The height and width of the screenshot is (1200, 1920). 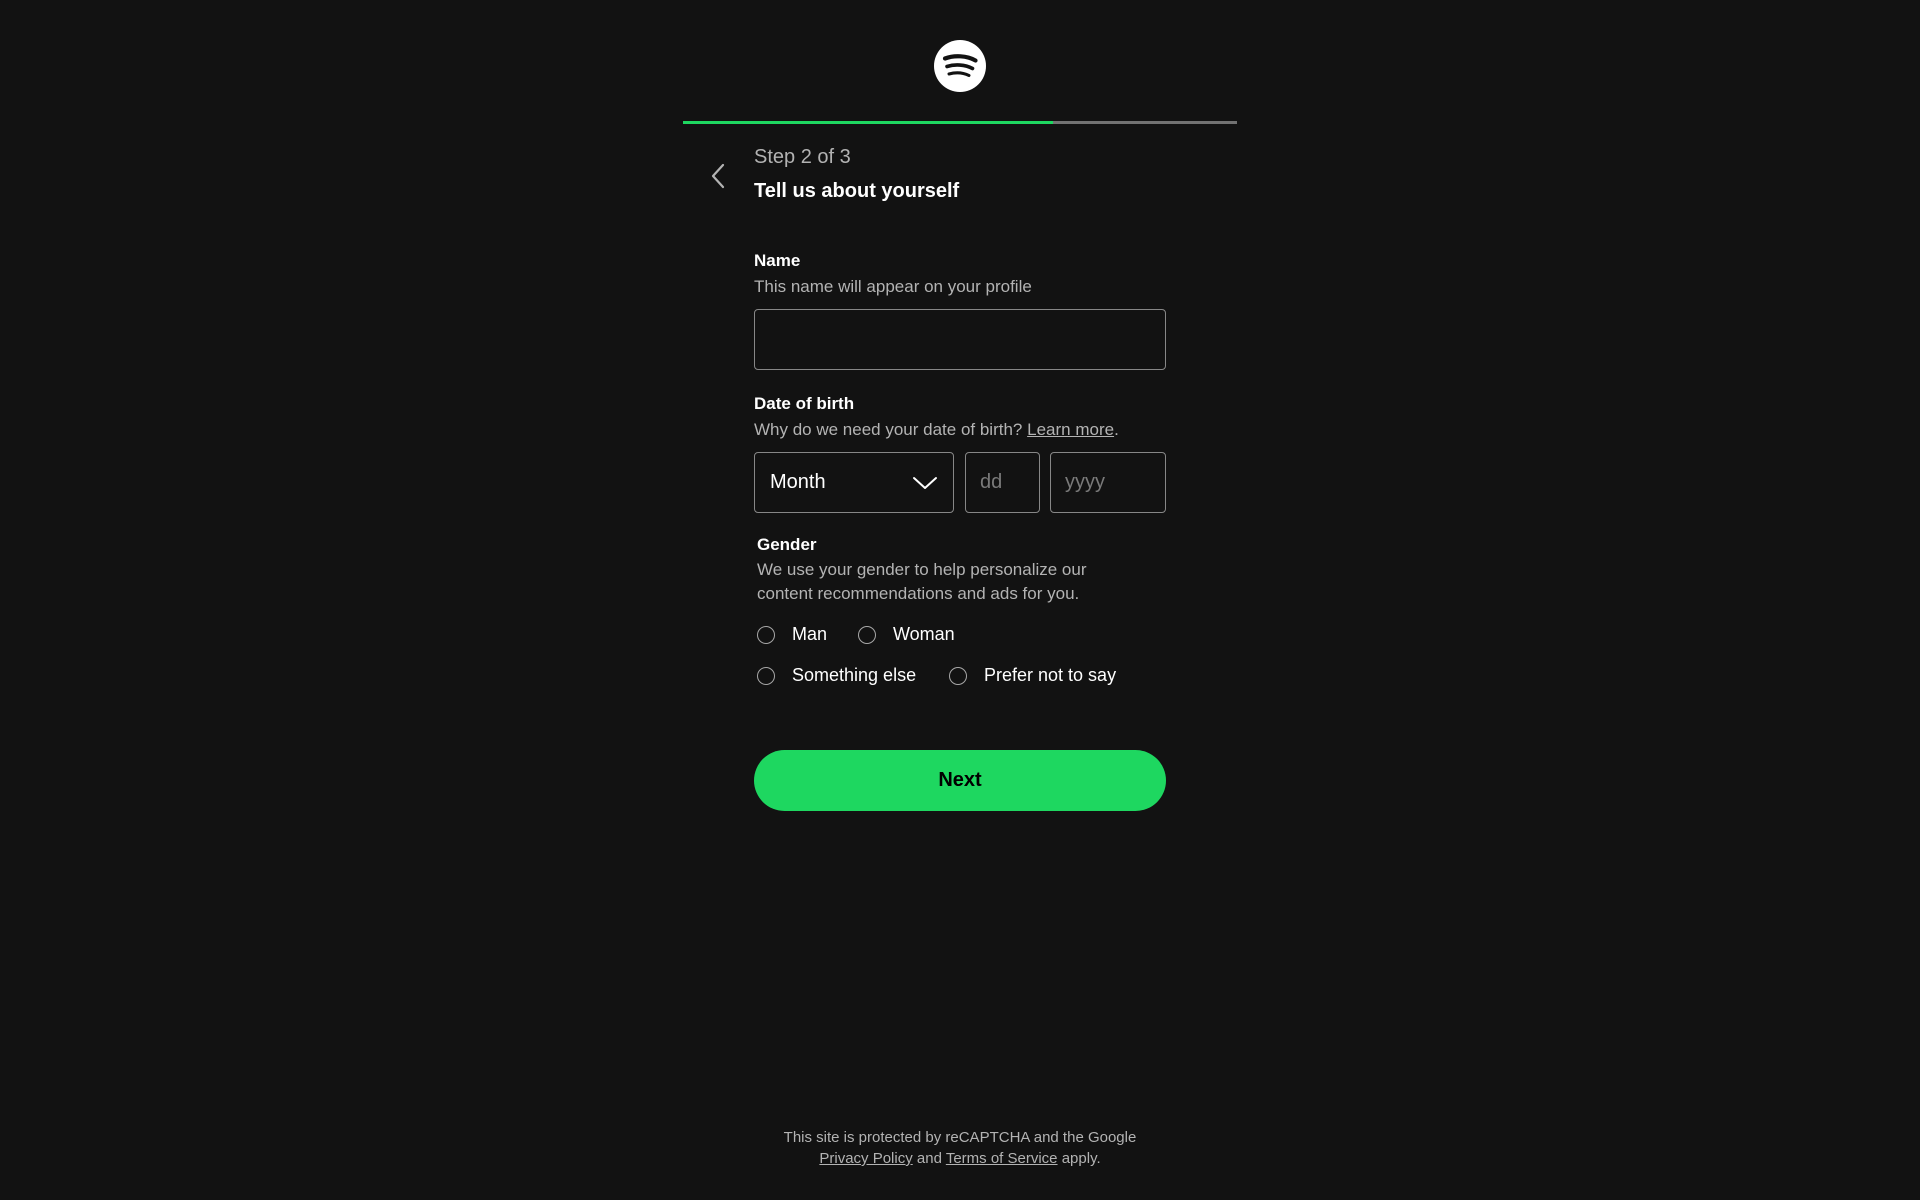 I want to click on footer-apply-text: apply., so click(x=1081, y=1158).